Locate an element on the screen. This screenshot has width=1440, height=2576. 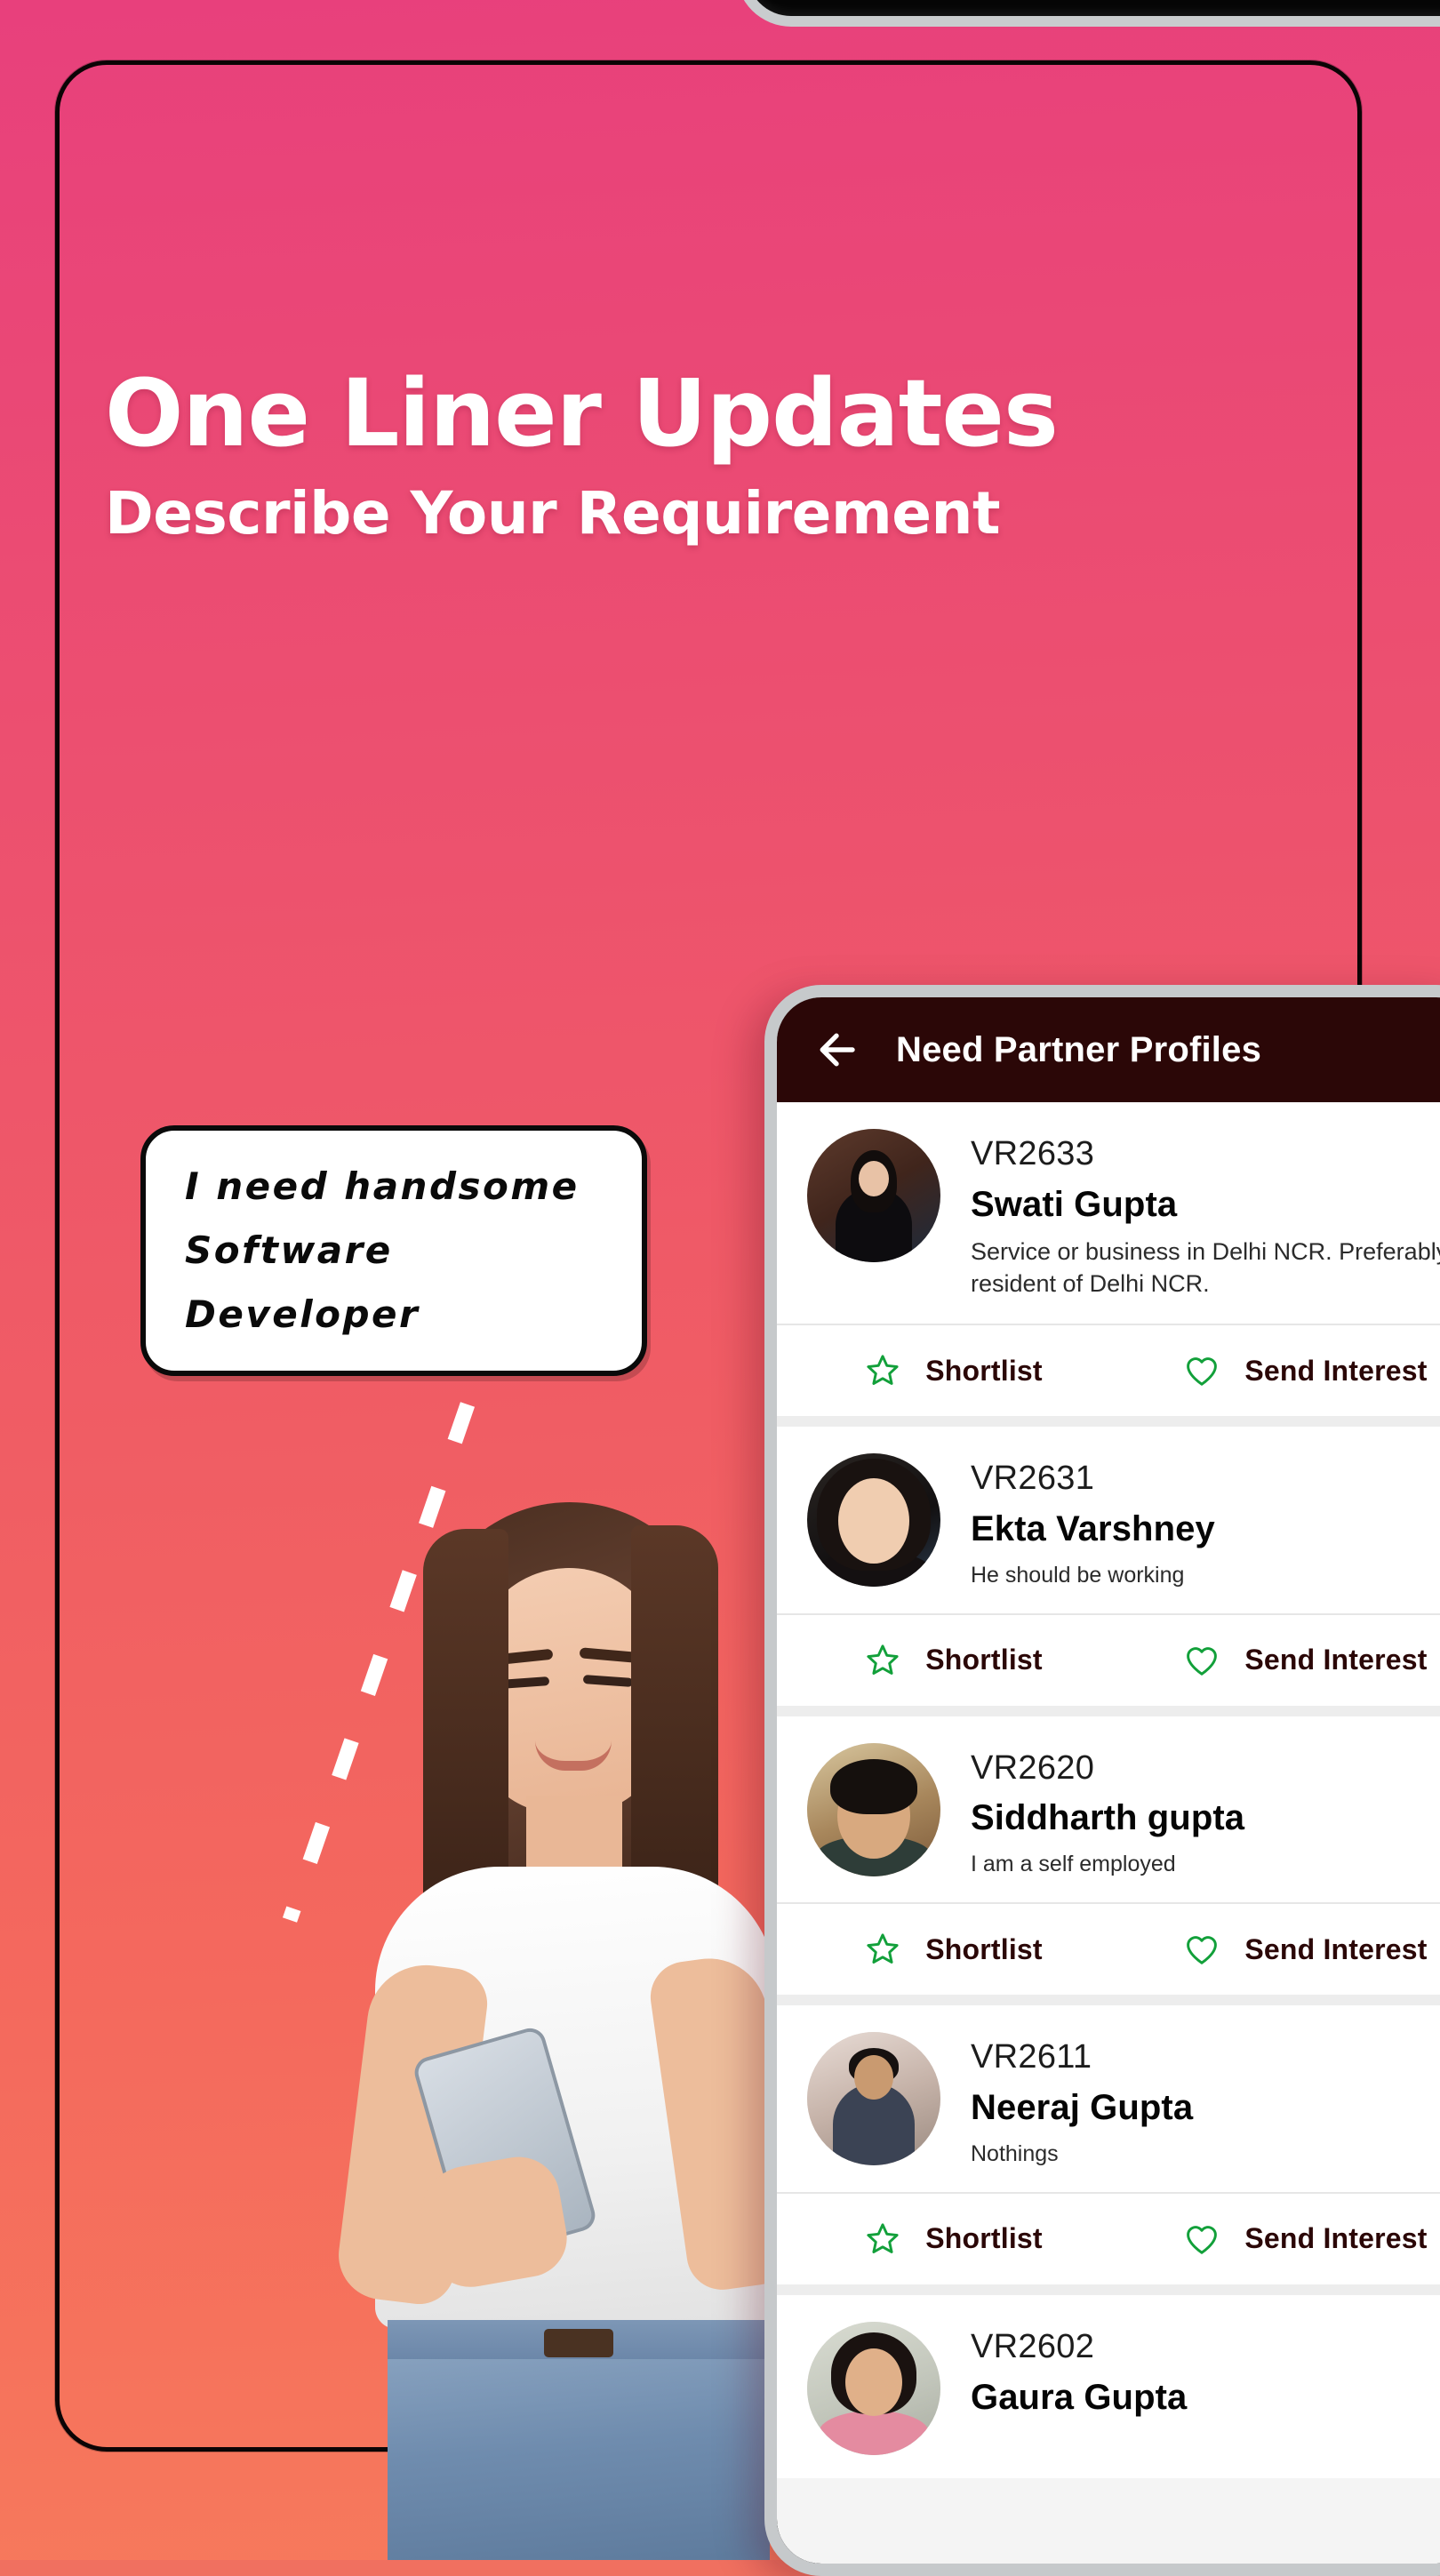
profile-card-top: VR2602 Gaura Gupta is located at coordinates (1108, 2386).